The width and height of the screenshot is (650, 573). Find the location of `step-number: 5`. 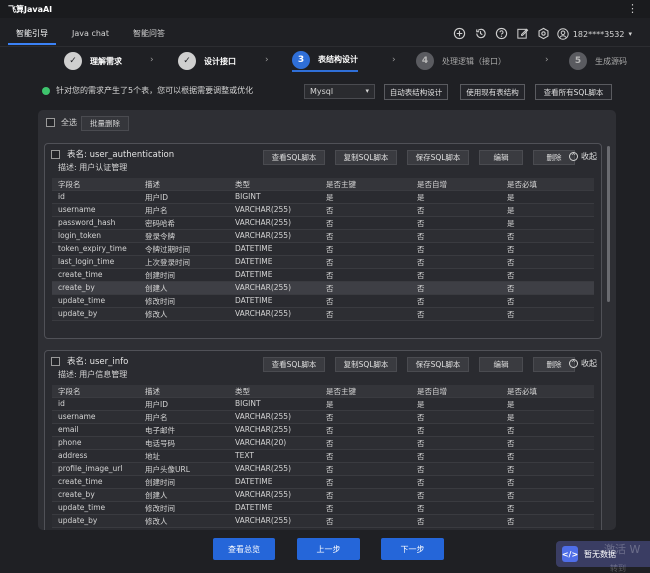

step-number: 5 is located at coordinates (578, 61).